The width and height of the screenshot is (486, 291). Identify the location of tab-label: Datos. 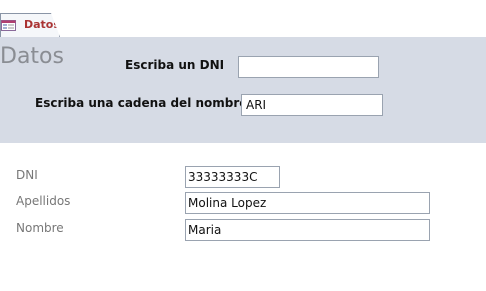
(42, 24).